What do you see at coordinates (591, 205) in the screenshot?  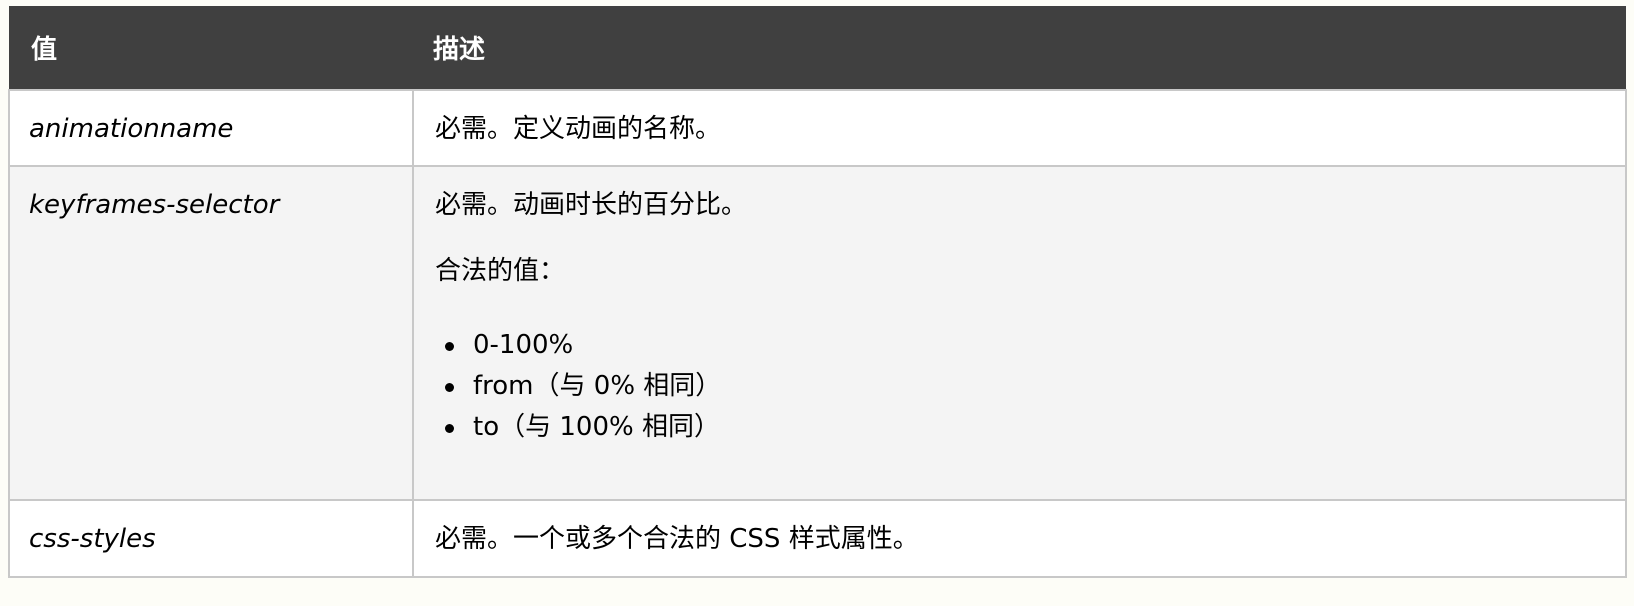 I see `description-text: 必需。动画时长的百分比。` at bounding box center [591, 205].